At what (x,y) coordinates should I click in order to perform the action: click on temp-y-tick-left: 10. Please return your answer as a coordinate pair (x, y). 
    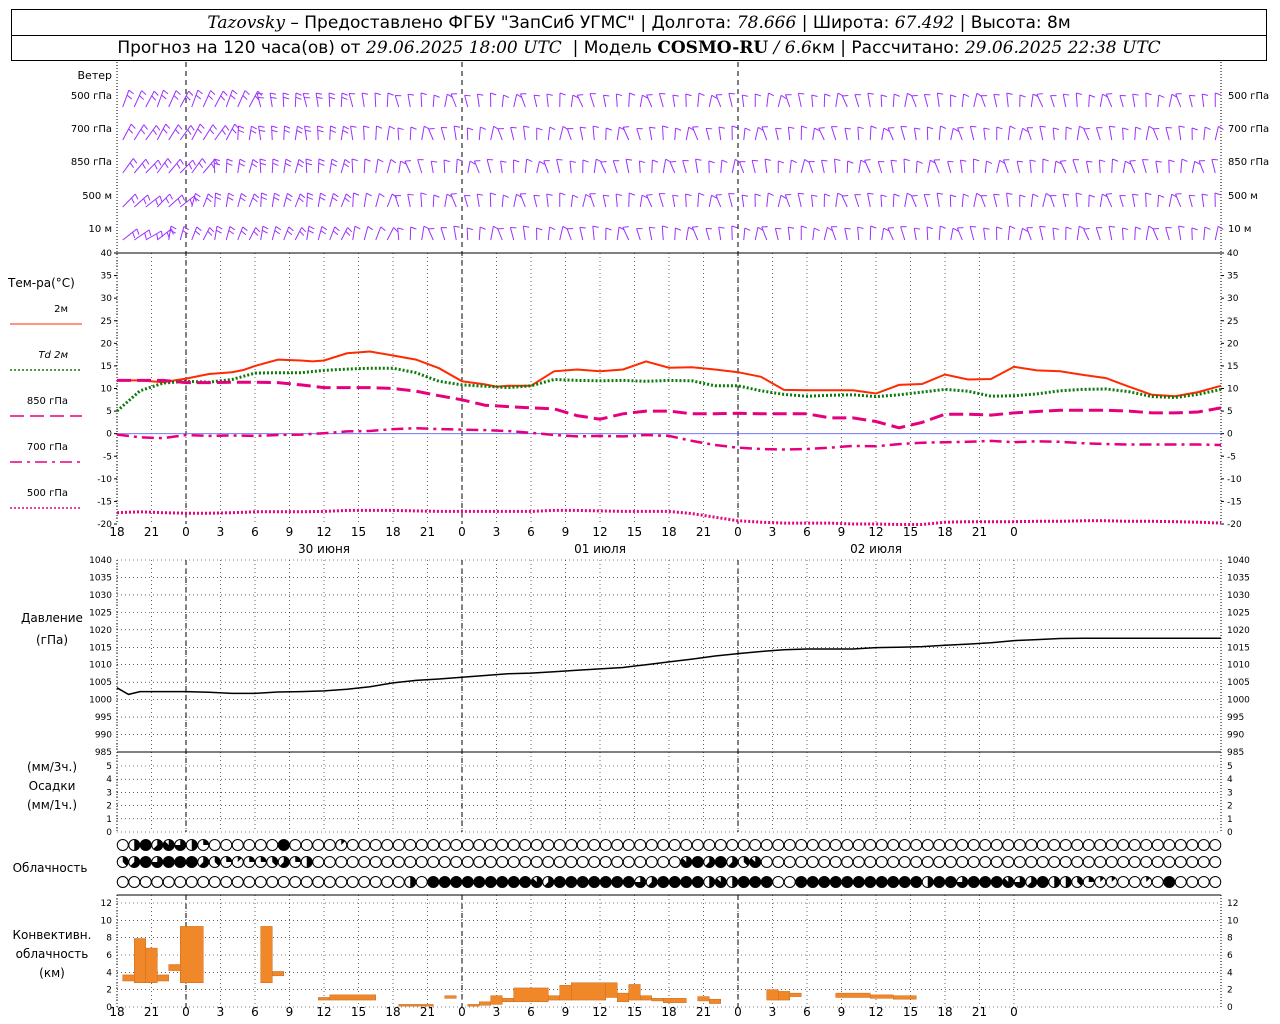
    Looking at the image, I should click on (107, 390).